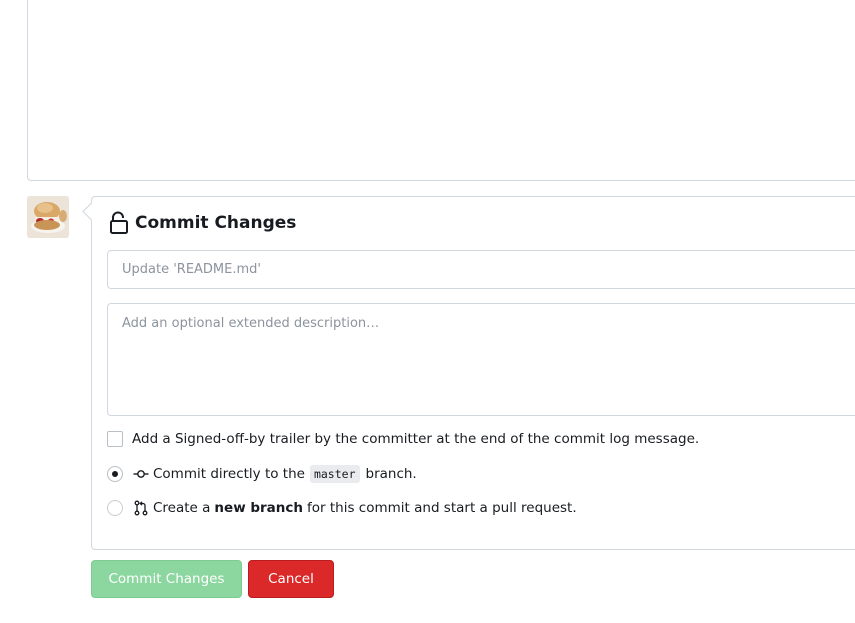  What do you see at coordinates (141, 474) in the screenshot?
I see `git-commit-icon` at bounding box center [141, 474].